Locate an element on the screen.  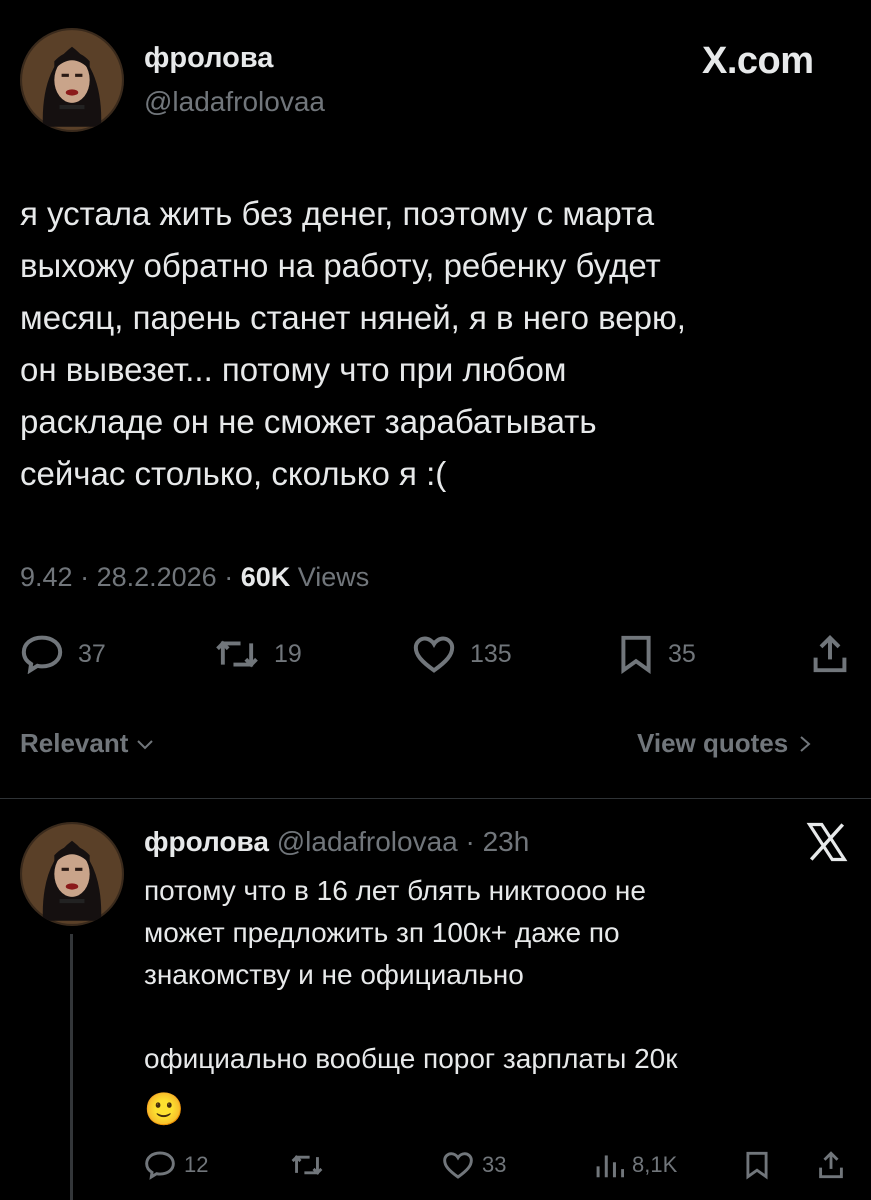
reply-age: 23h is located at coordinates (506, 841).